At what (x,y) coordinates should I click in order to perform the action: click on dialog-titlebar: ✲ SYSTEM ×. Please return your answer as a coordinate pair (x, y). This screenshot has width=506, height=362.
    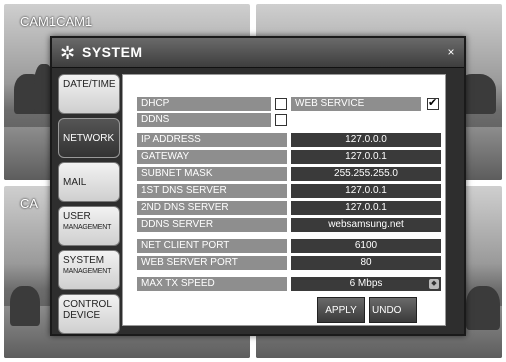
    Looking at the image, I should click on (258, 53).